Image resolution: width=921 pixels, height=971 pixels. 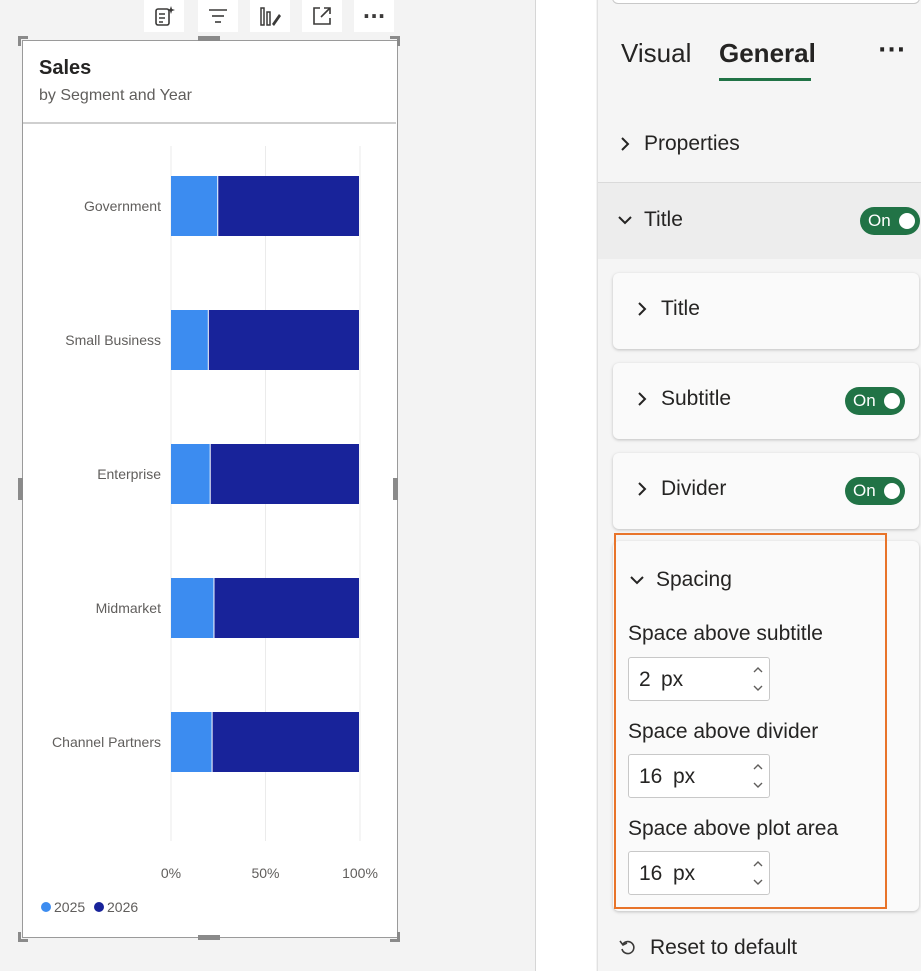 I want to click on subtitle-toggle: On, so click(x=875, y=401).